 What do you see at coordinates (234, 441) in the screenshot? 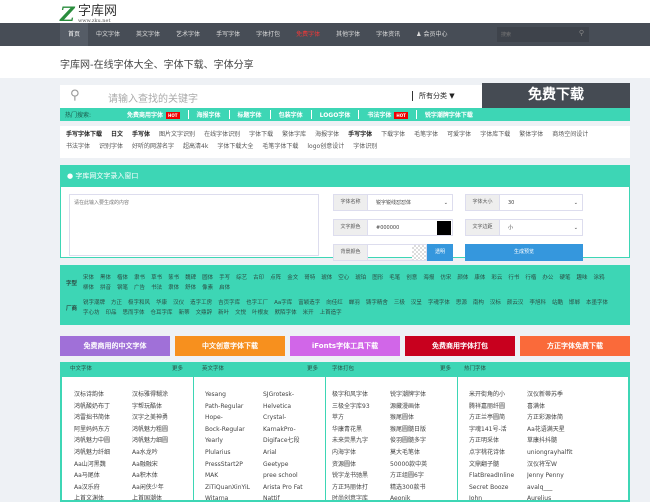
I see `font-link: Yearly` at bounding box center [234, 441].